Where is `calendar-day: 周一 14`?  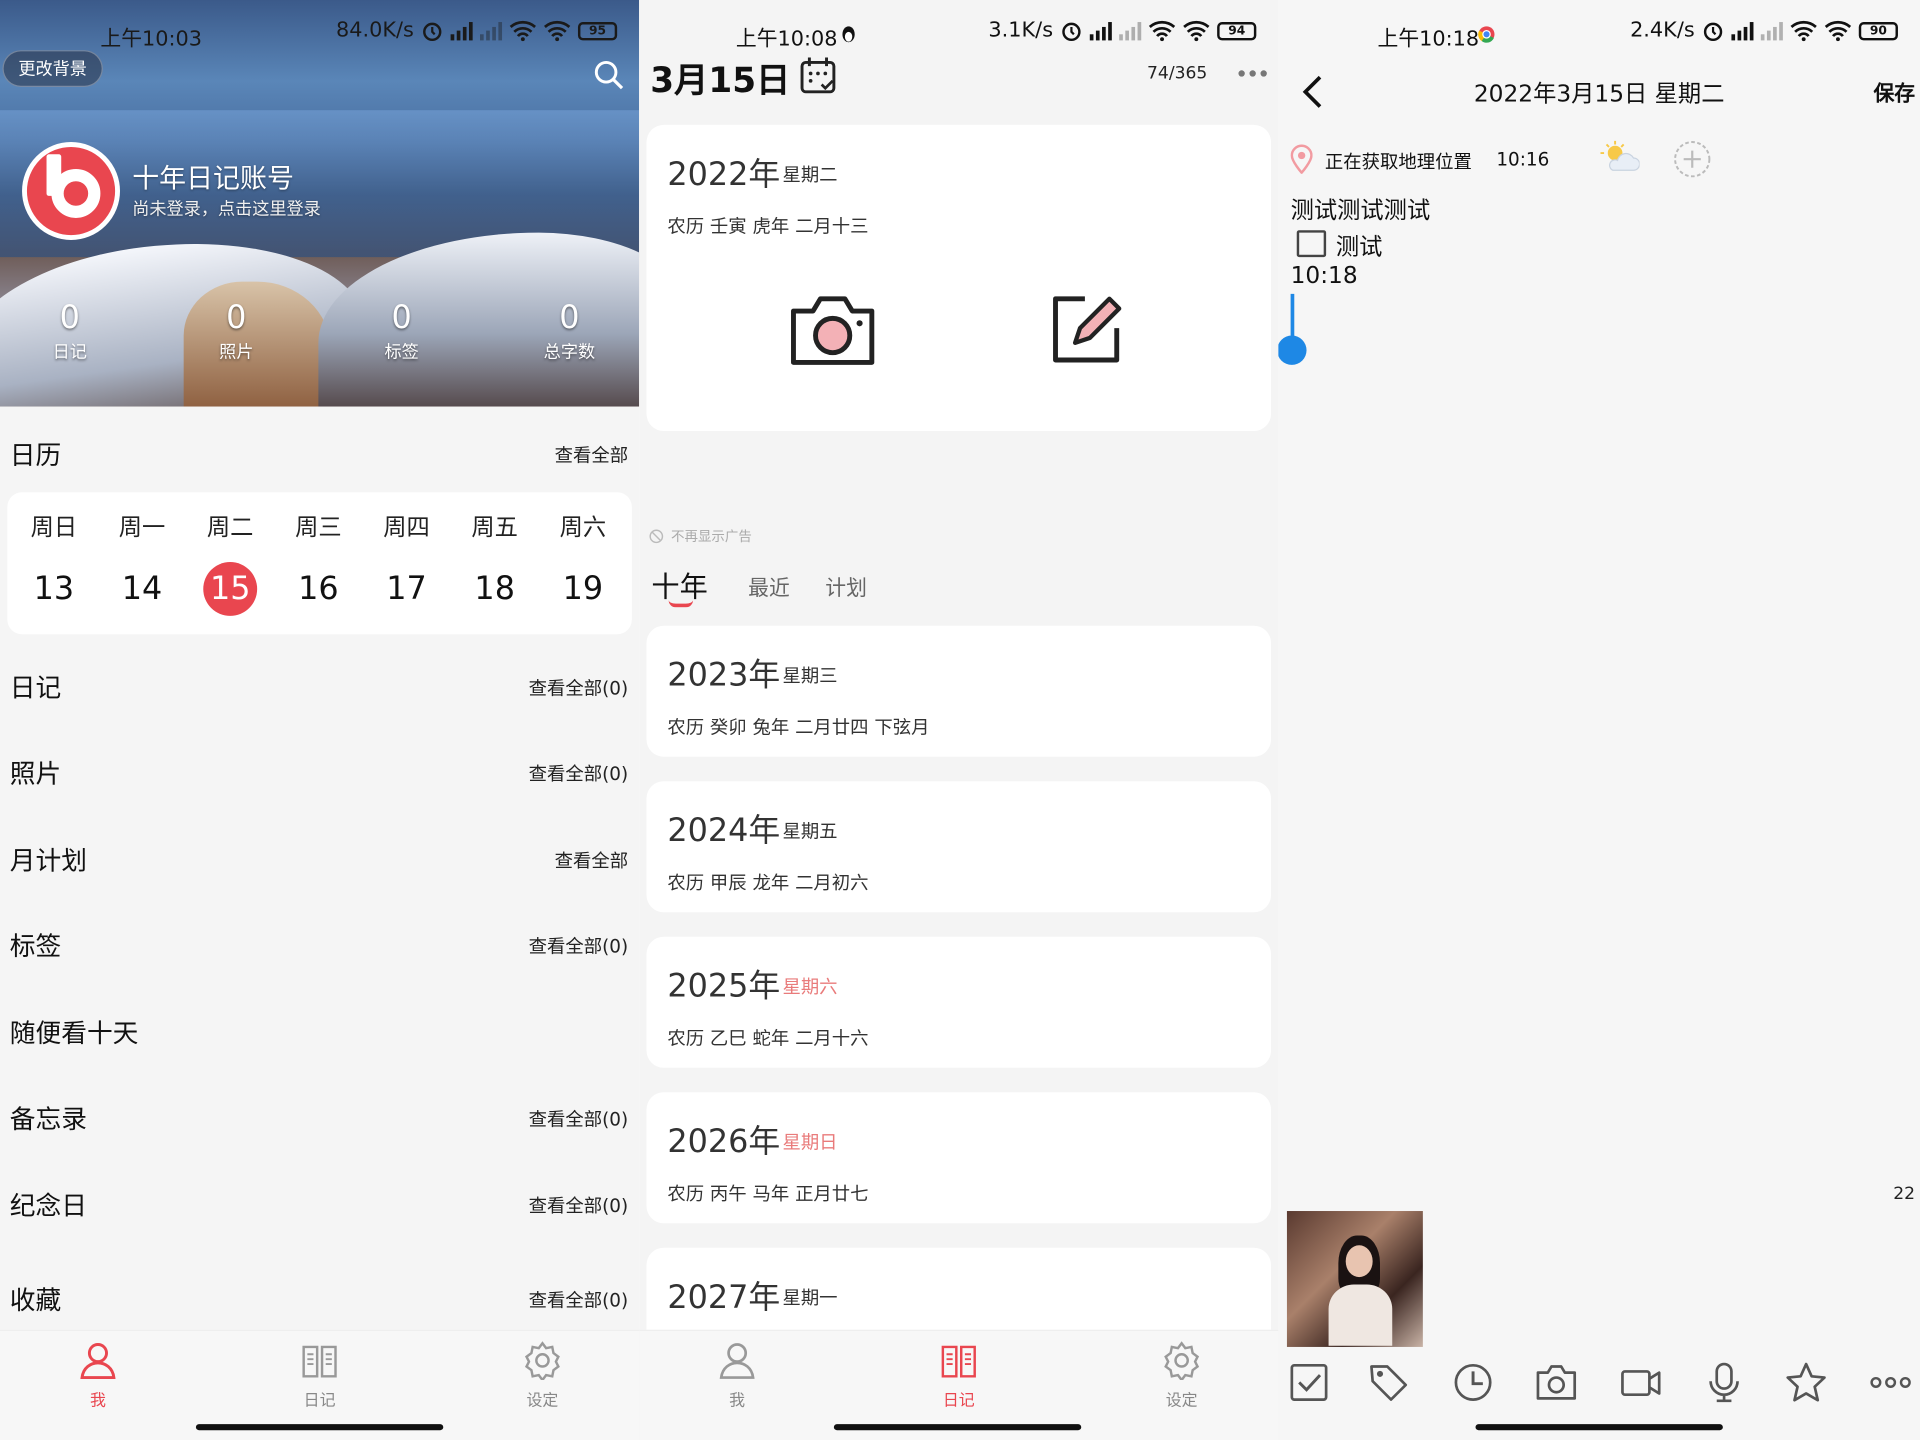
calendar-day: 周一 14 is located at coordinates (142, 562).